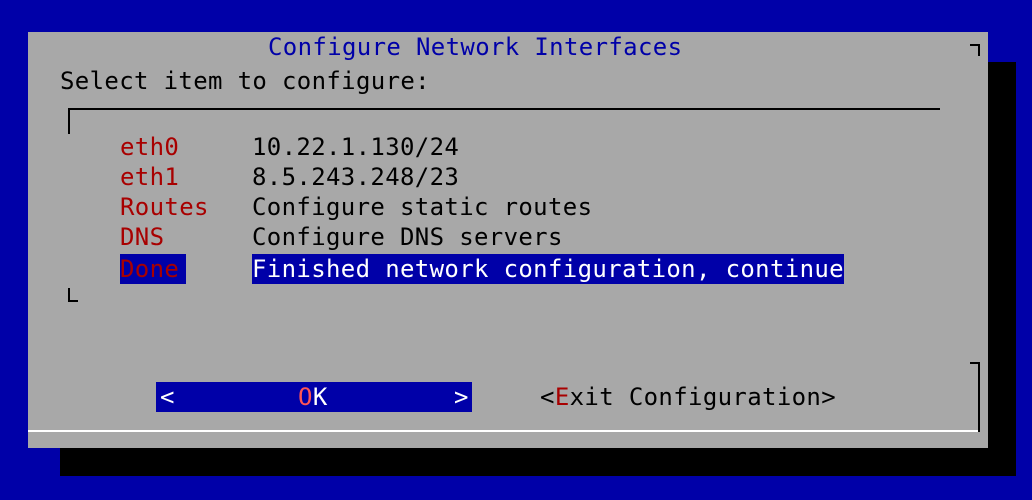  Describe the element at coordinates (153, 269) in the screenshot. I see `menu-item-tag: Done` at that location.